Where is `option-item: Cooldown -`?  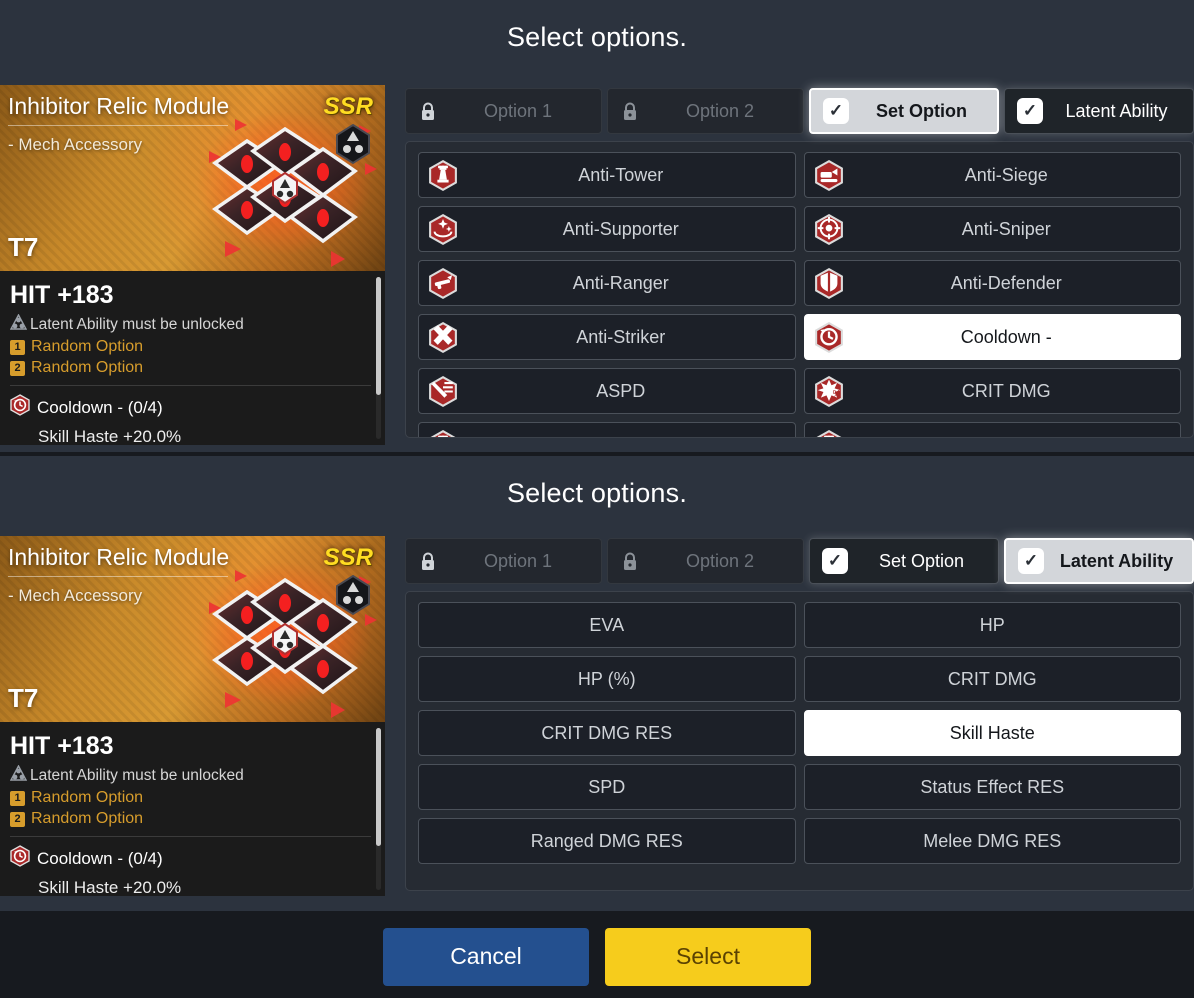
option-item: Cooldown - is located at coordinates (992, 337).